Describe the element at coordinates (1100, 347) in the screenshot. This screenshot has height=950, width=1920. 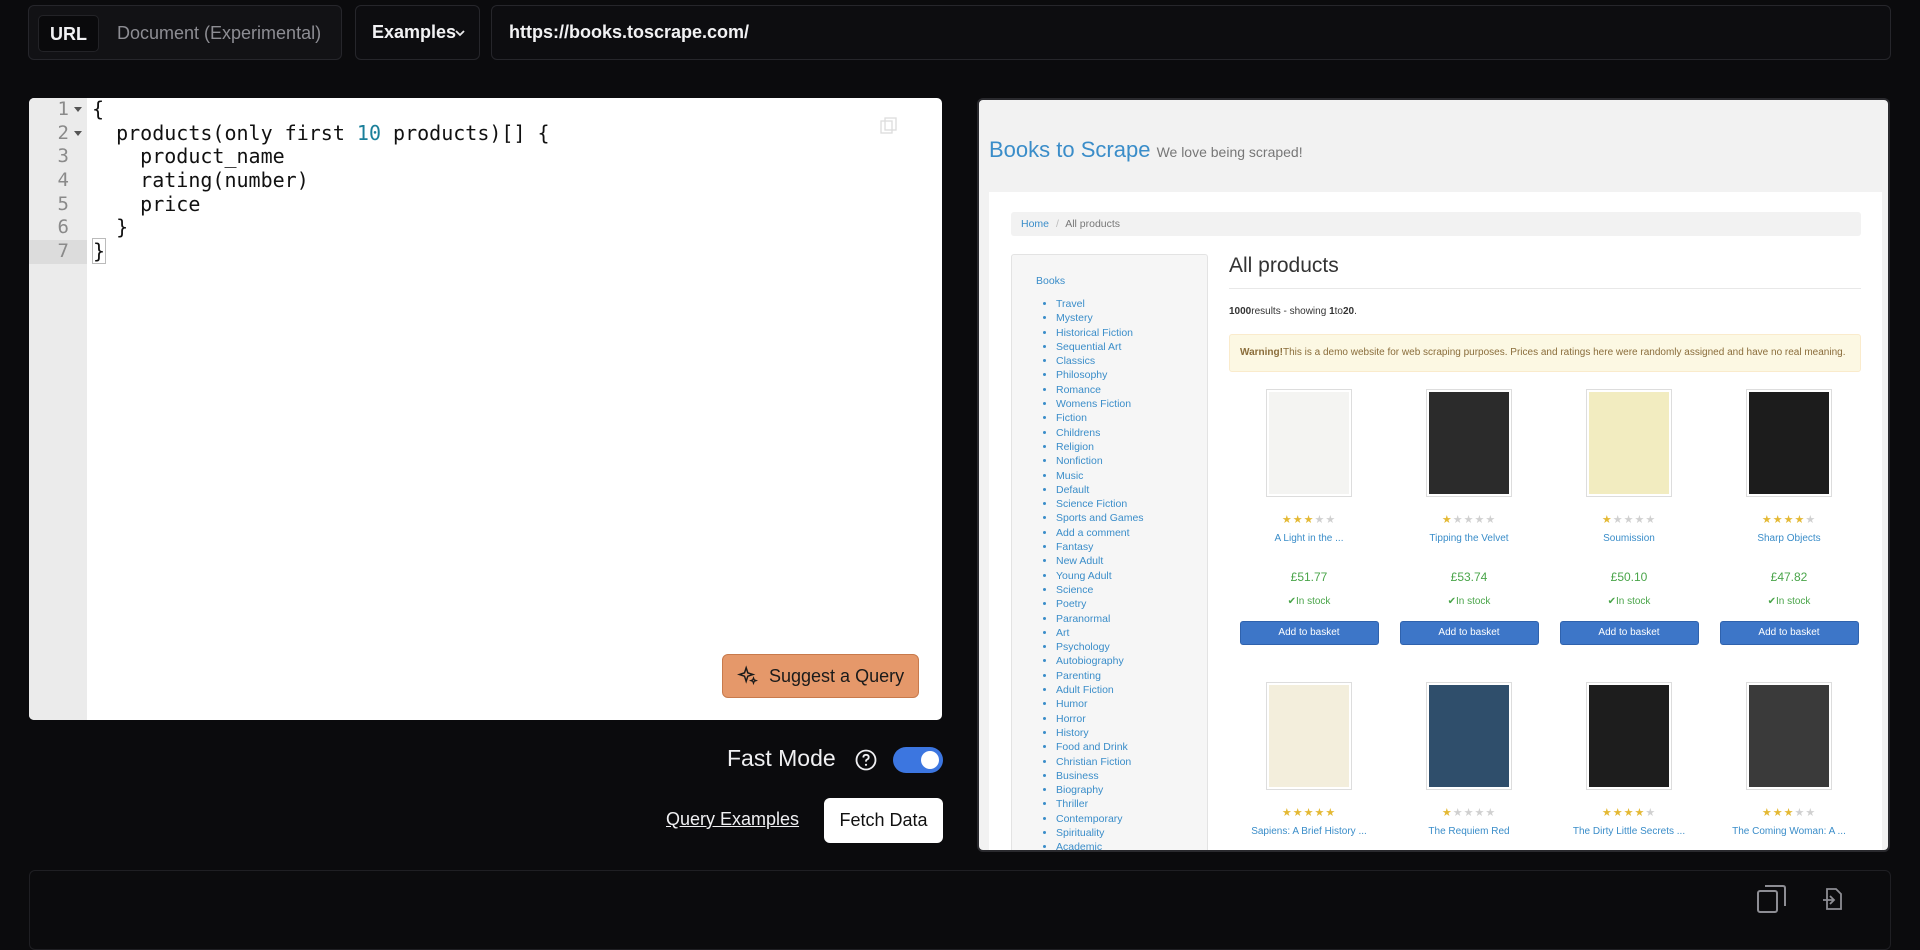
I see `category-link: Sequential Art` at that location.